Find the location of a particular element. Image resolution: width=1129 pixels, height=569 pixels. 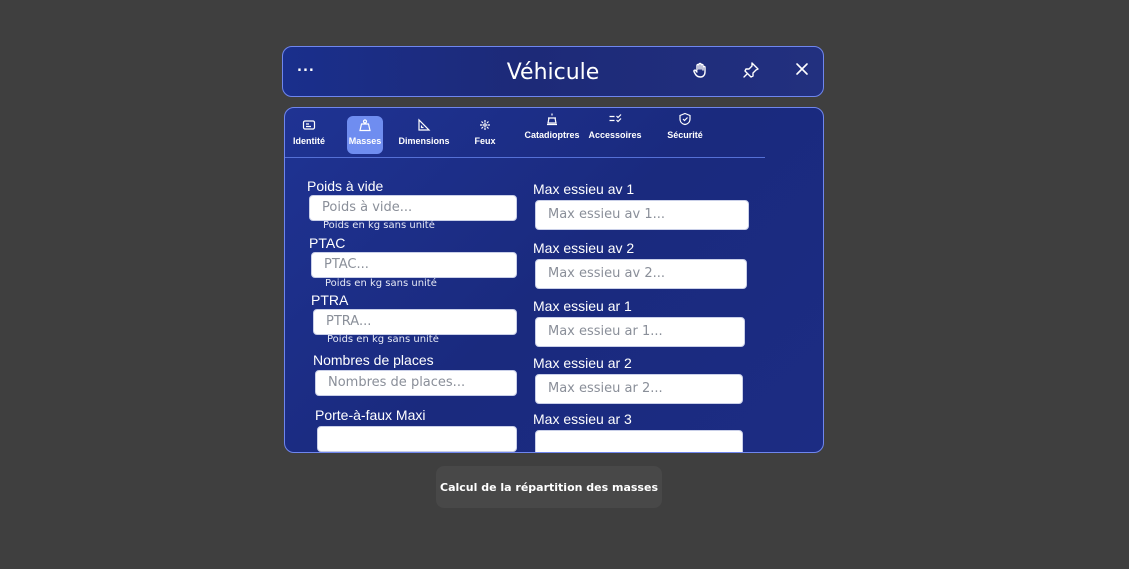

field-label-max-essieu-ar-2: Max essieu ar 2 is located at coordinates (582, 363).